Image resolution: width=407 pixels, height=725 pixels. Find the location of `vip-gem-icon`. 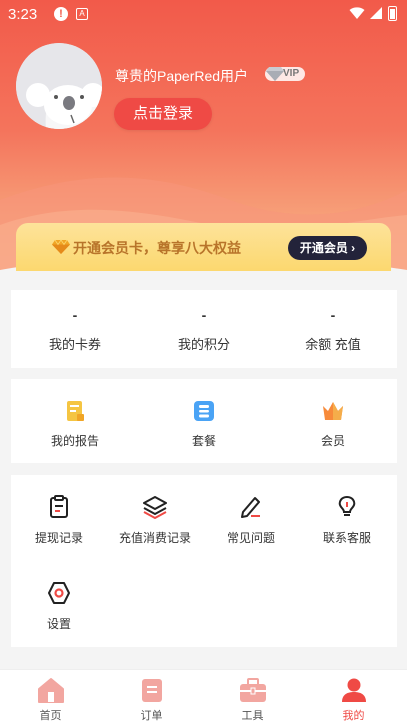

vip-gem-icon is located at coordinates (275, 74).